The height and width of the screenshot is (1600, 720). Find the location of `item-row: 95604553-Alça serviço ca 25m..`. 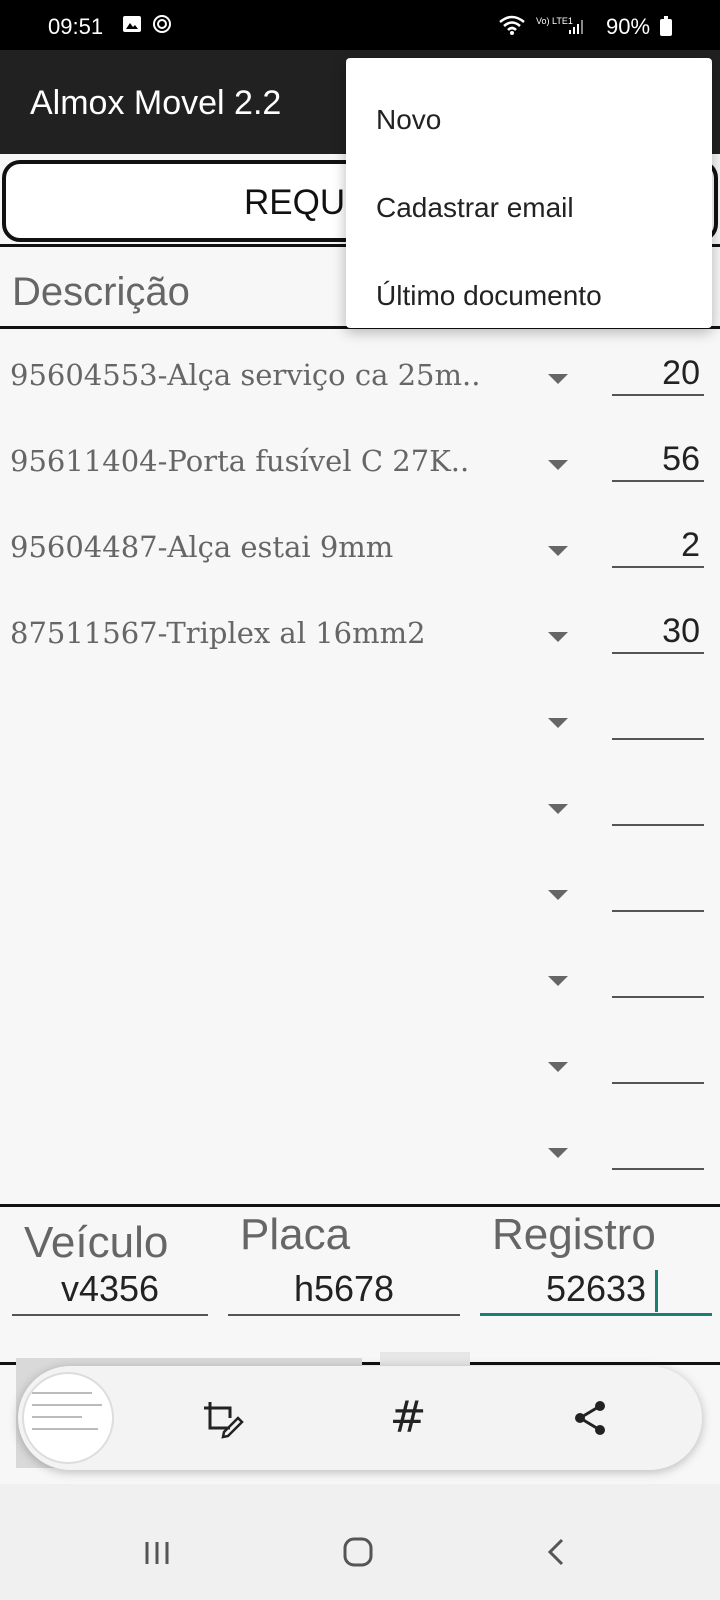

item-row: 95604553-Alça serviço ca 25m.. is located at coordinates (360, 387).